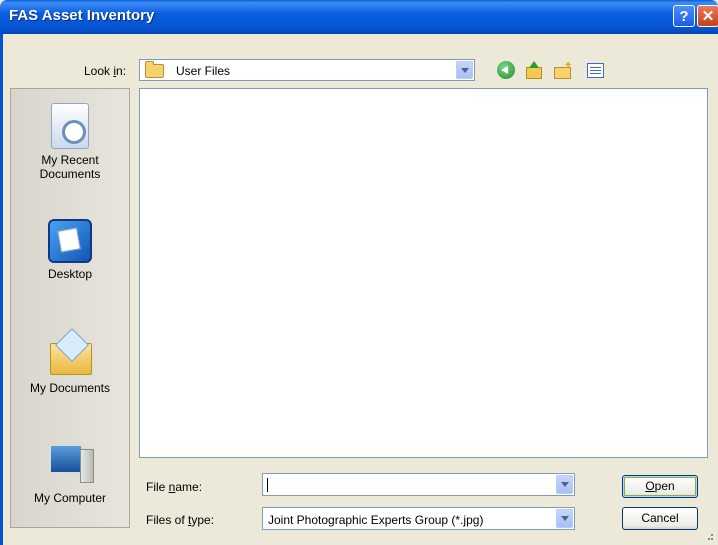 This screenshot has width=718, height=545. I want to click on place-label: My Recent Documents, so click(70, 167).